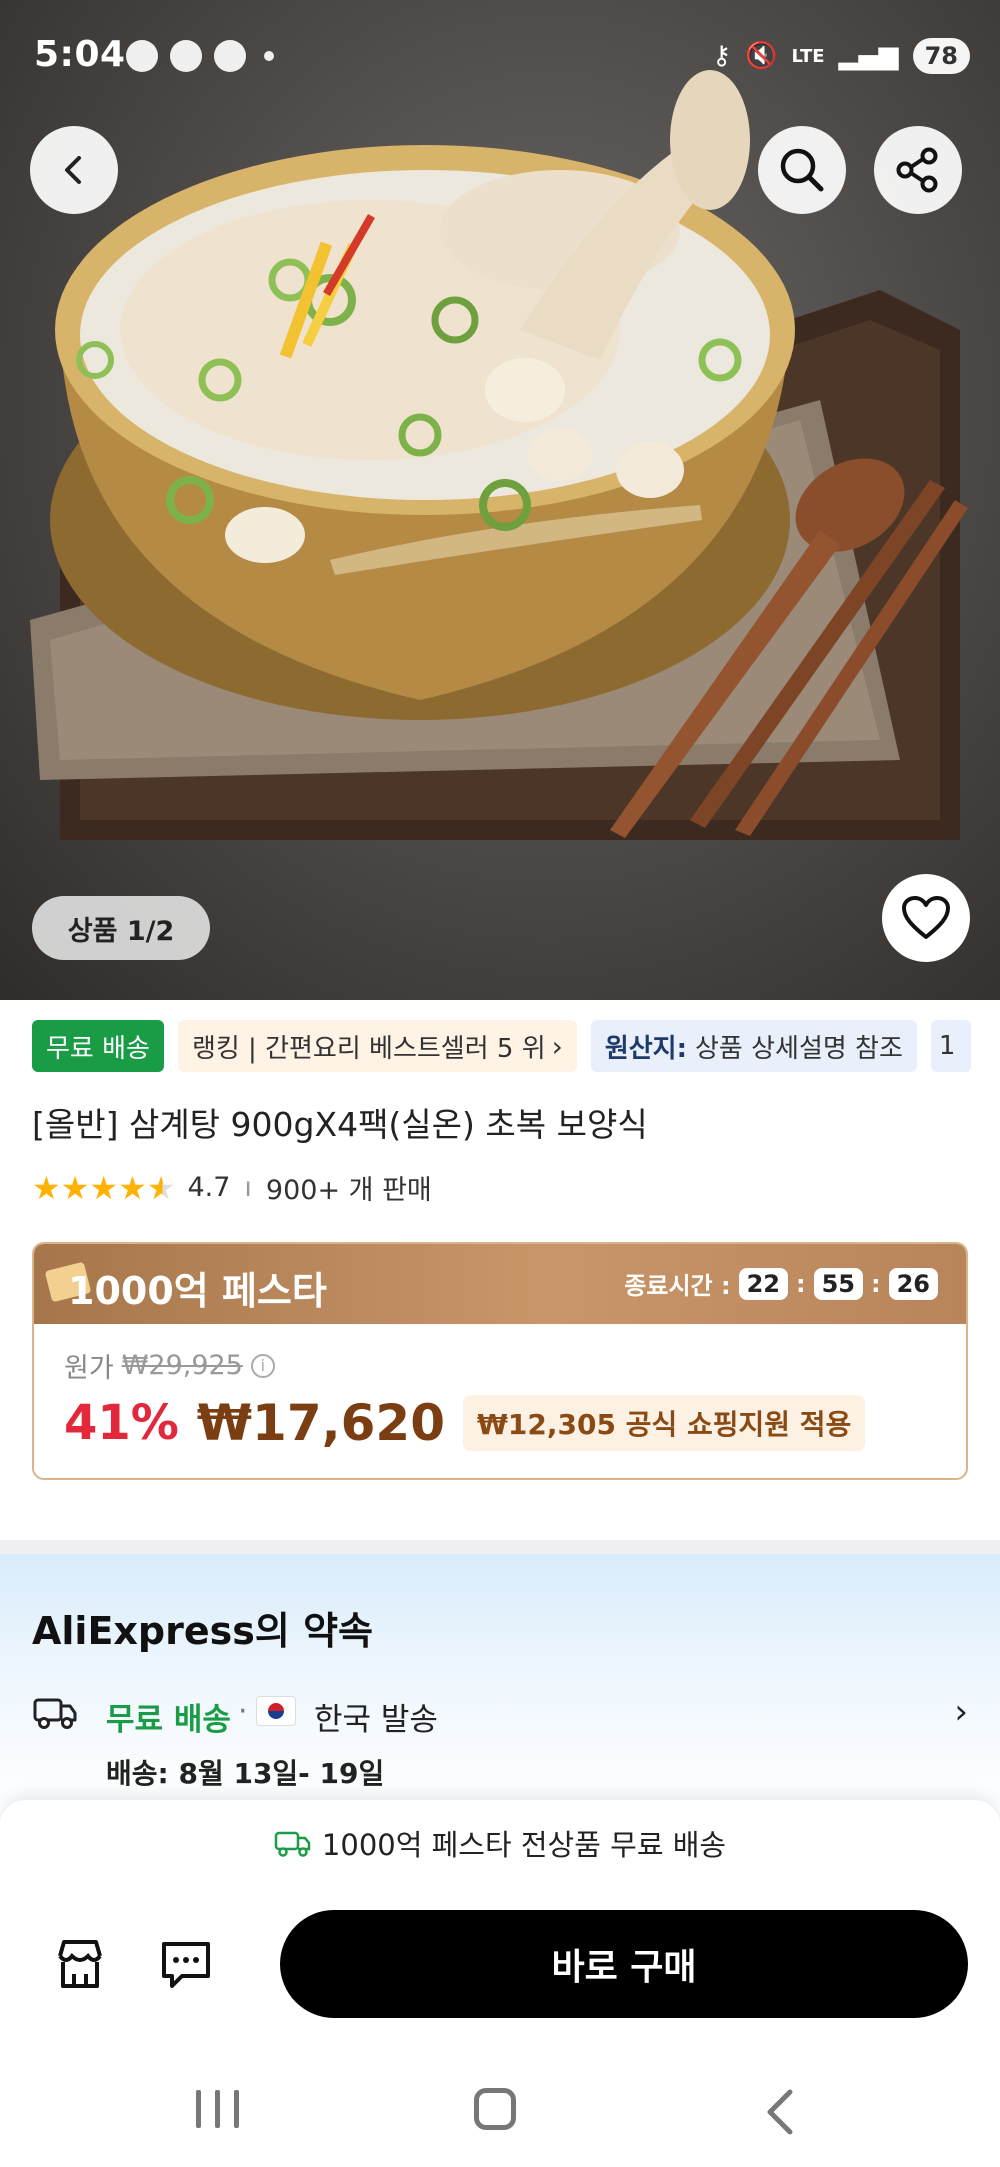 The image size is (1000, 2167). Describe the element at coordinates (186, 56) in the screenshot. I see `chat-bubble-icon` at that location.